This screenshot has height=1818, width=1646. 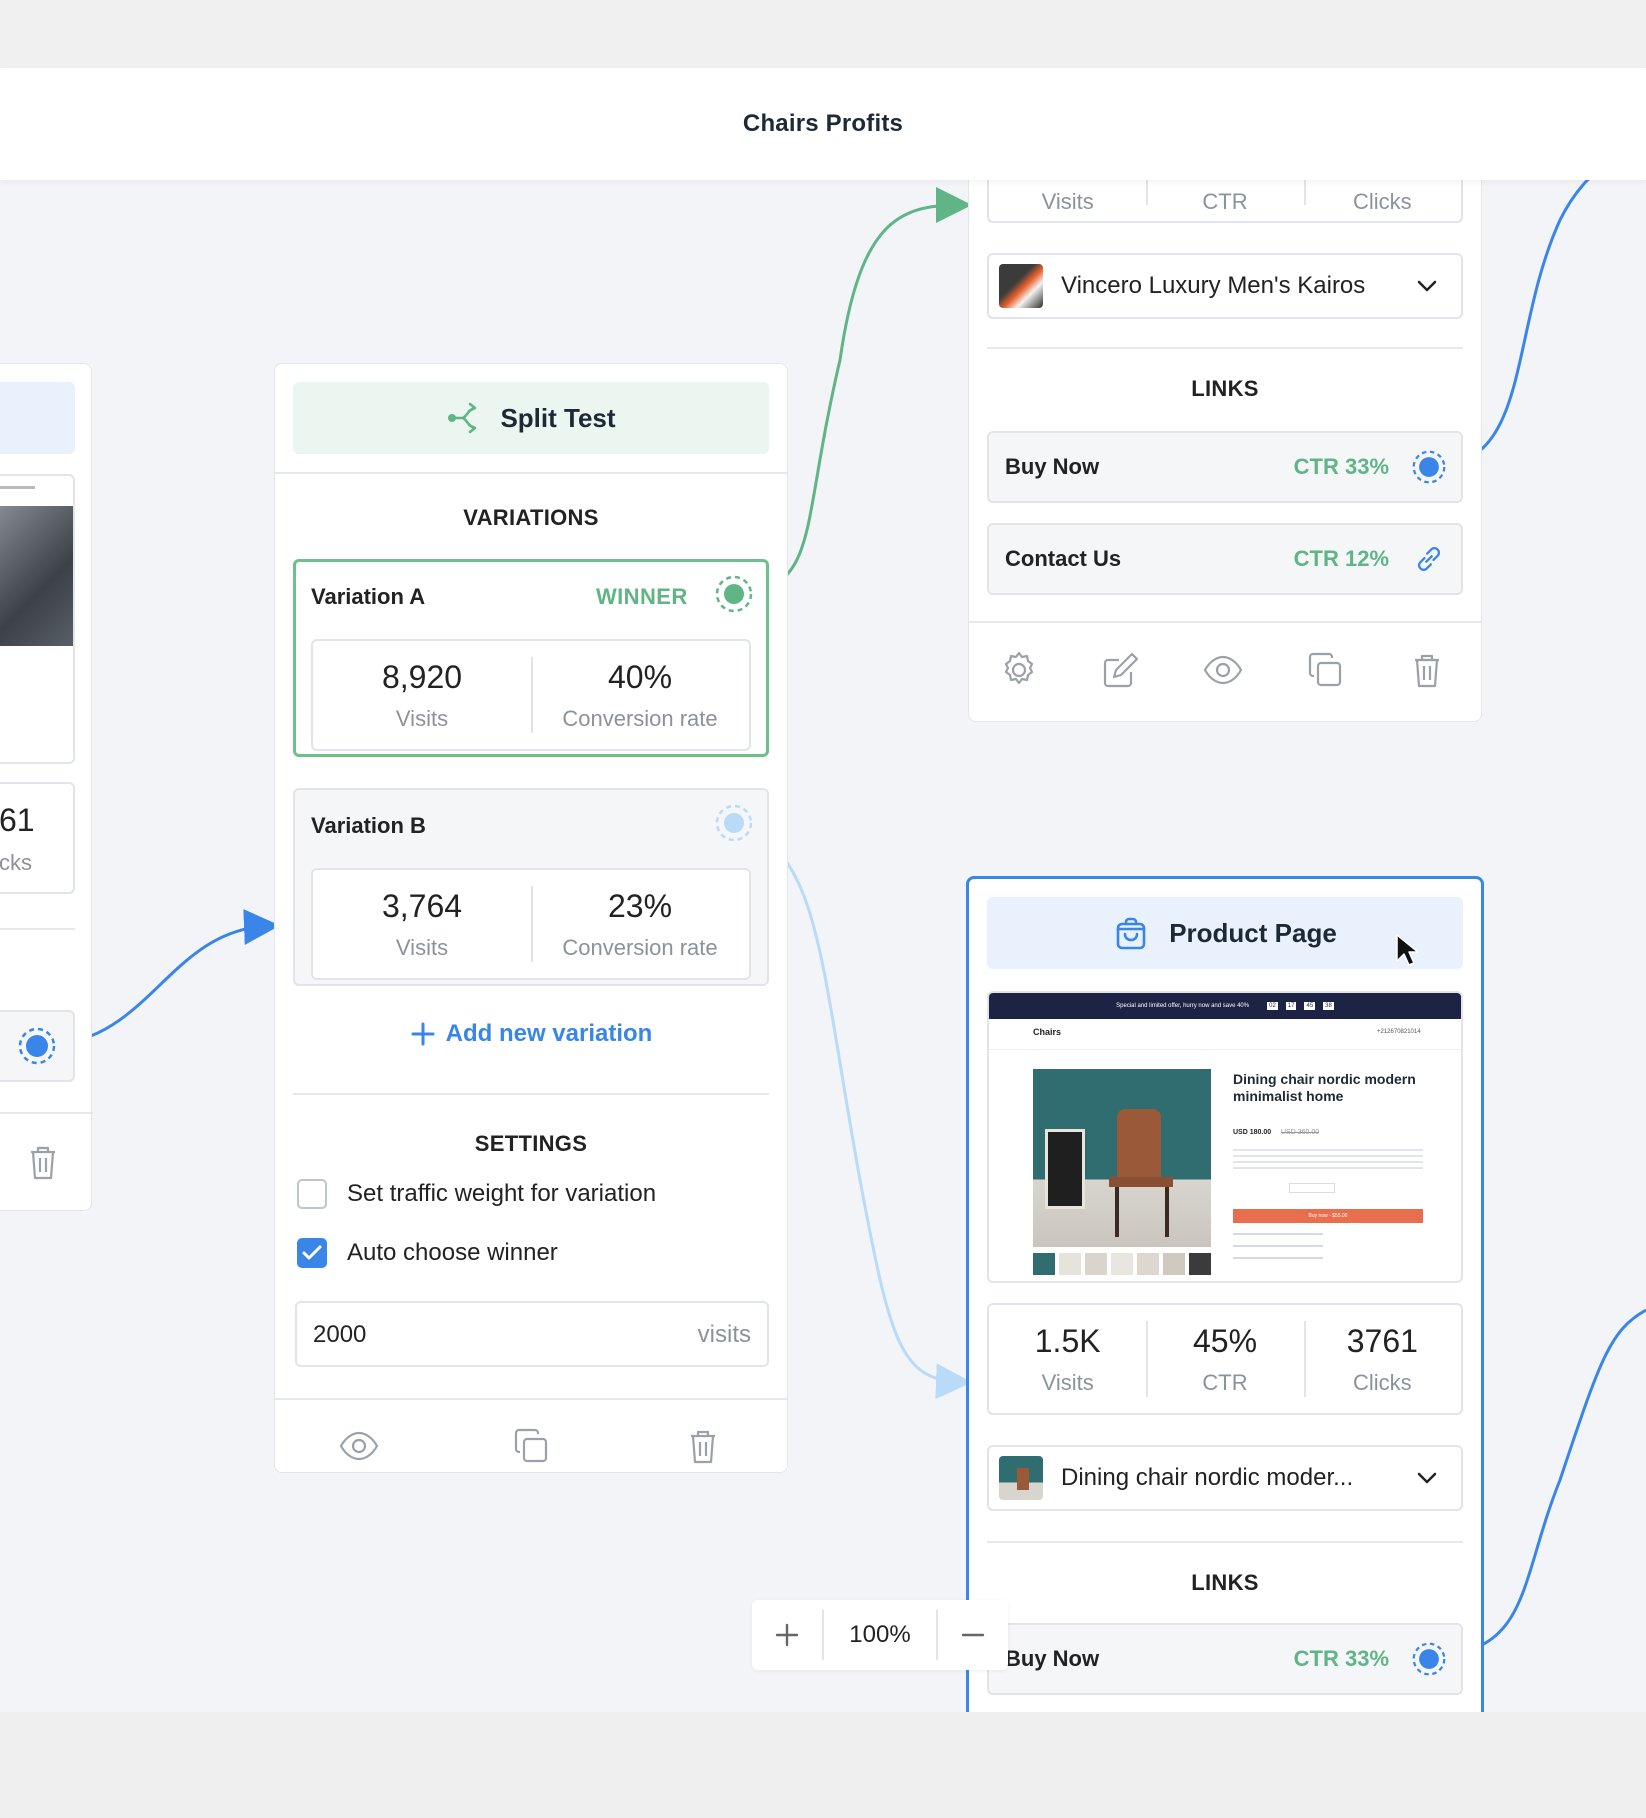 I want to click on variation-b-stats: 3,764 Visits 23% Conversion rate, so click(x=531, y=924).